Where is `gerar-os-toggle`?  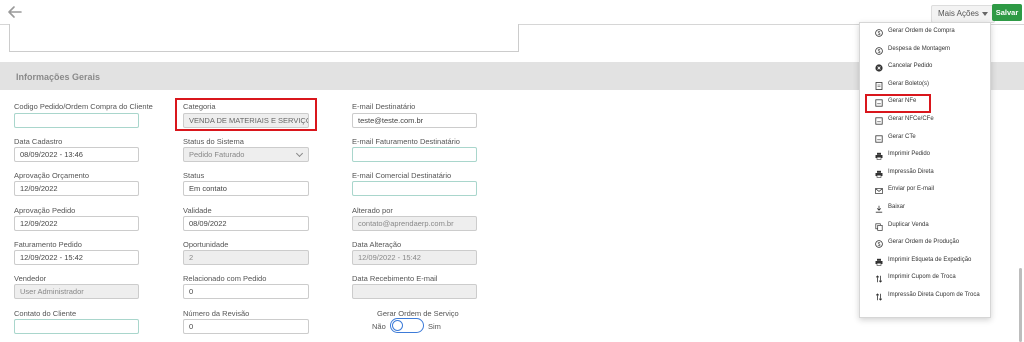
gerar-os-toggle is located at coordinates (407, 325).